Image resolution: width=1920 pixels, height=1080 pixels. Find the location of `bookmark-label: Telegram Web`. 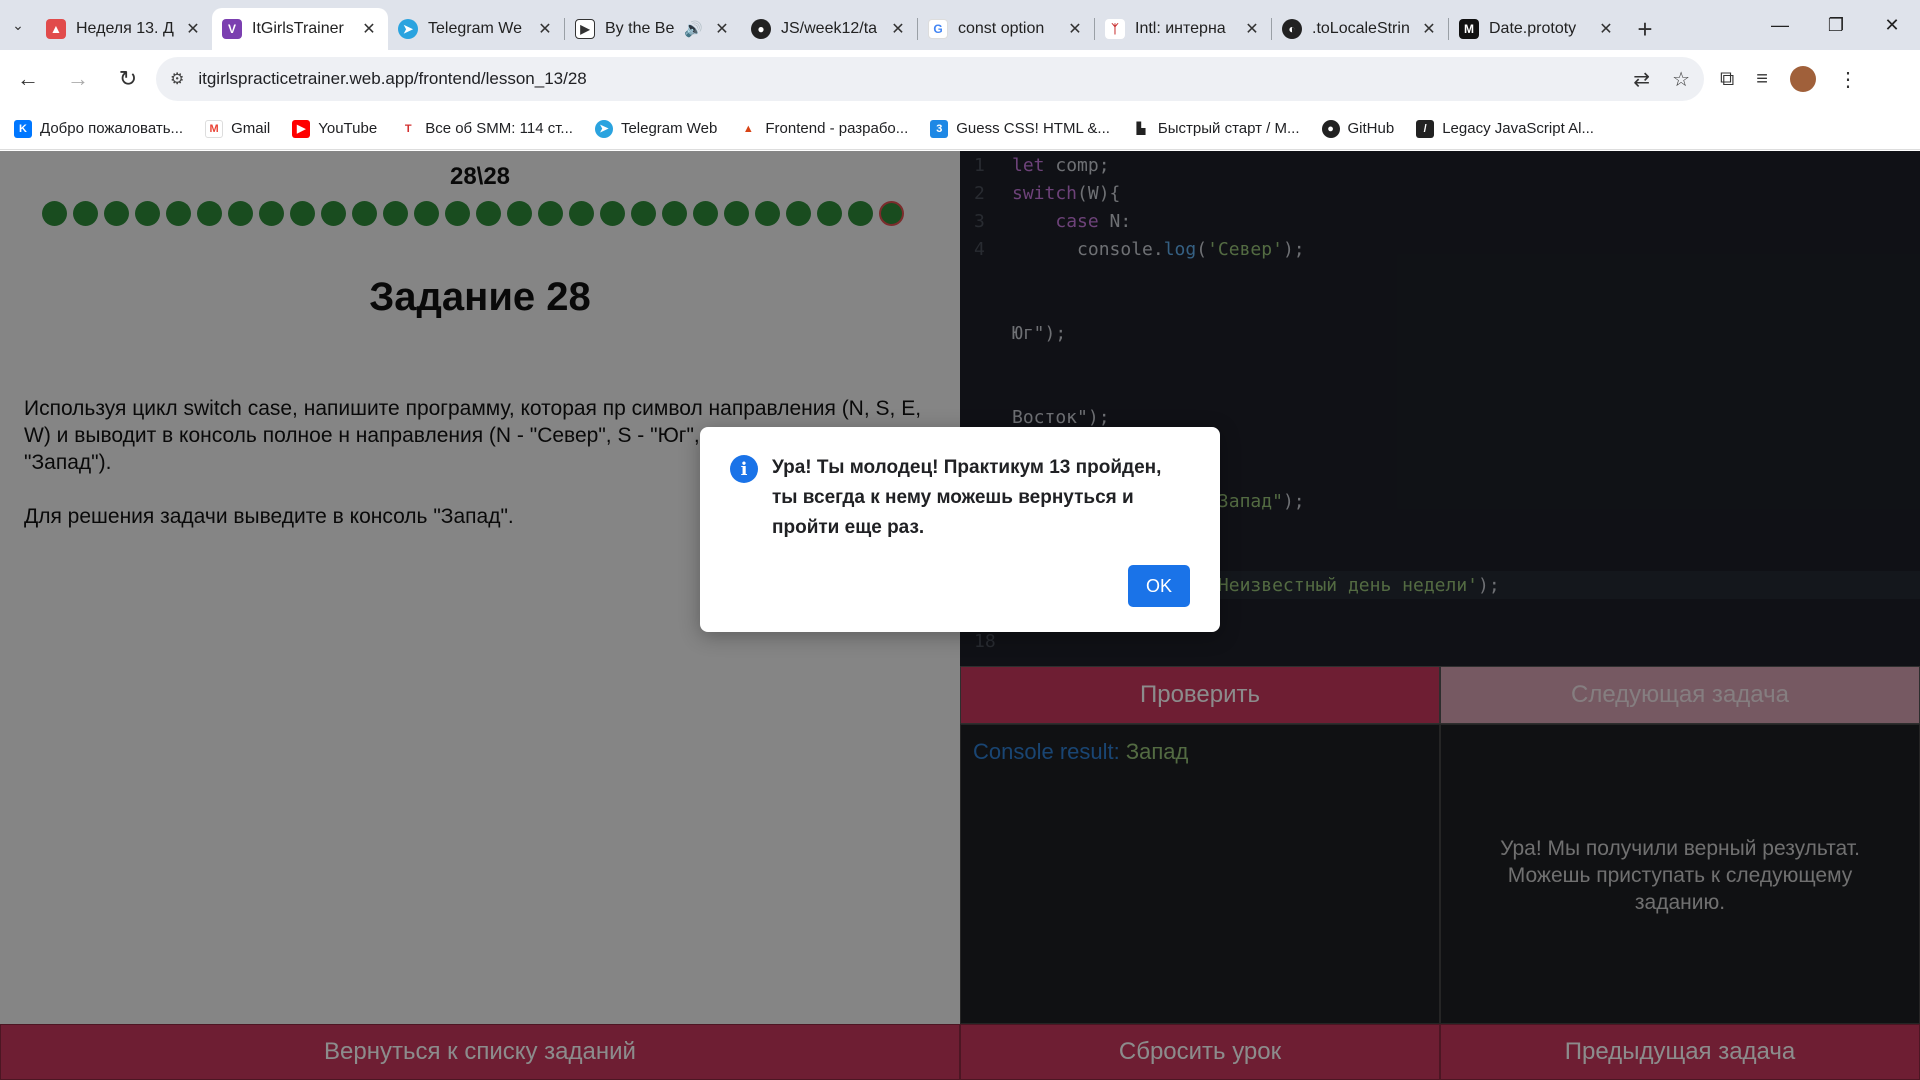

bookmark-label: Telegram Web is located at coordinates (669, 128).